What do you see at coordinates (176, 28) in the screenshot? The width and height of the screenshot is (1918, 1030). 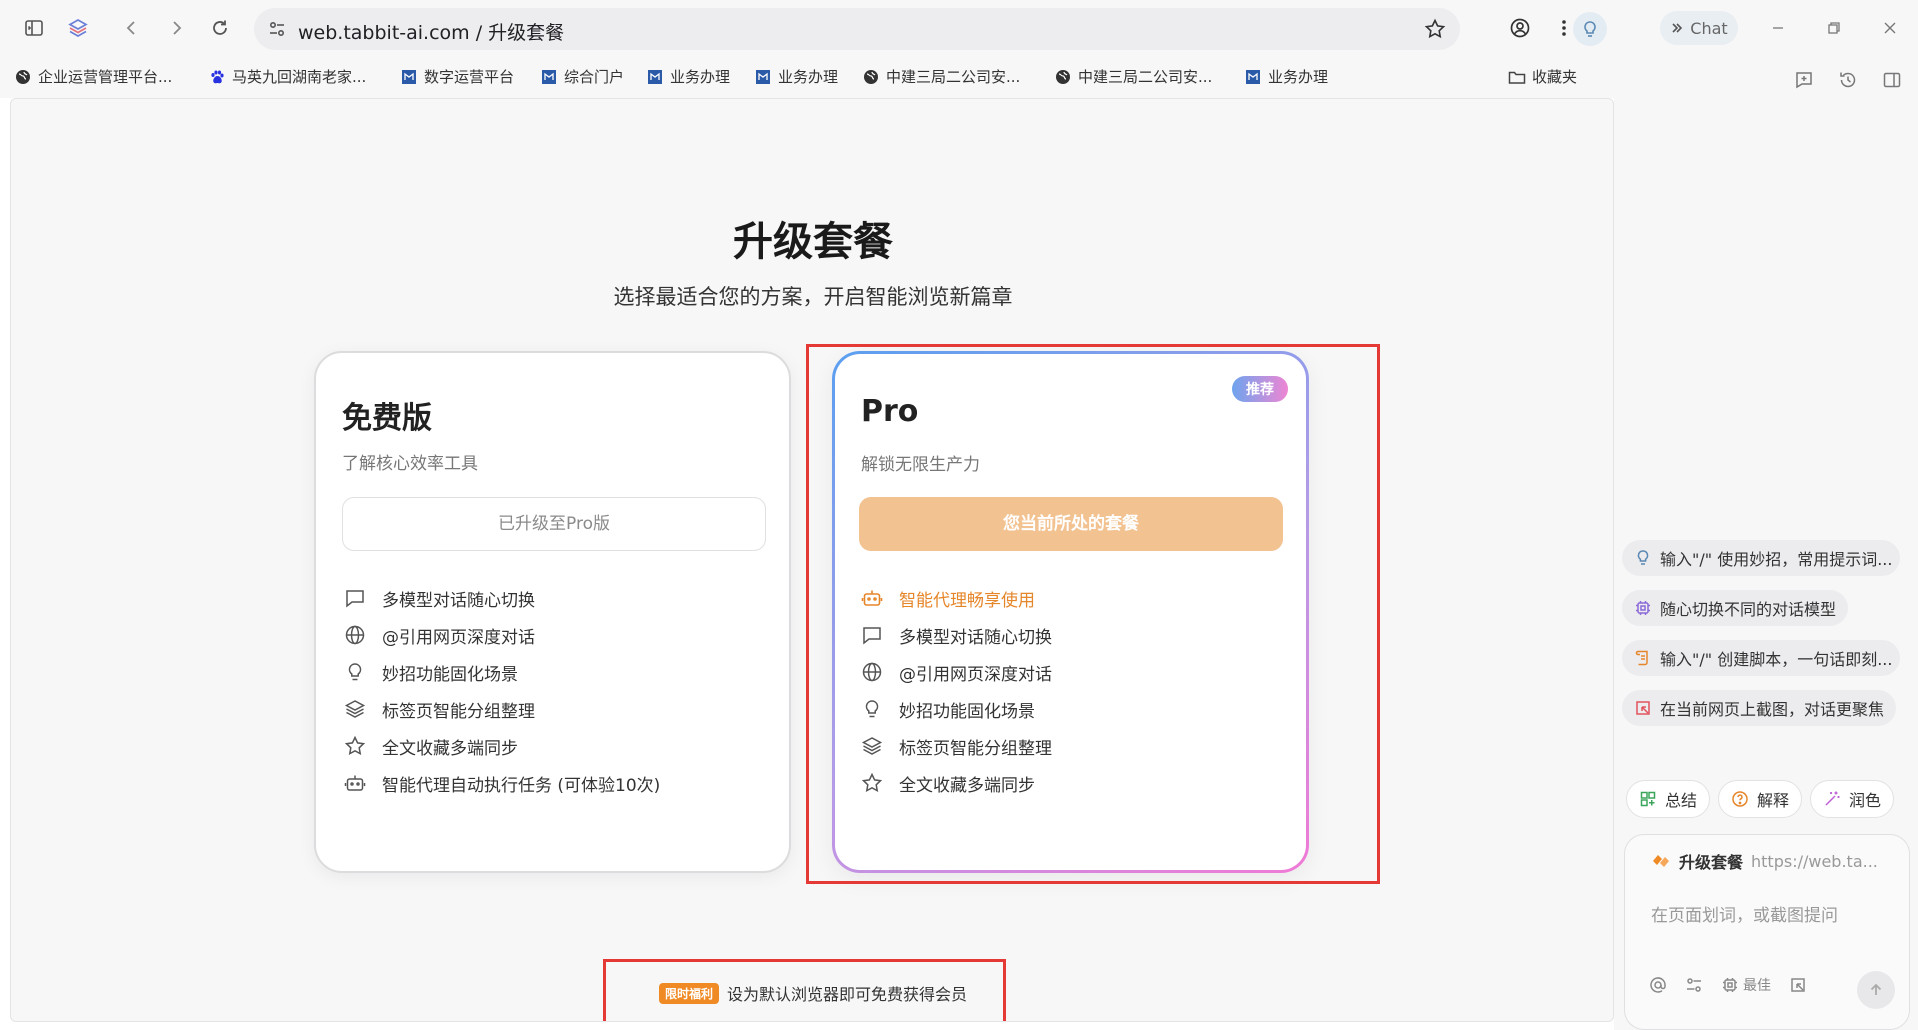 I see `forward-icon` at bounding box center [176, 28].